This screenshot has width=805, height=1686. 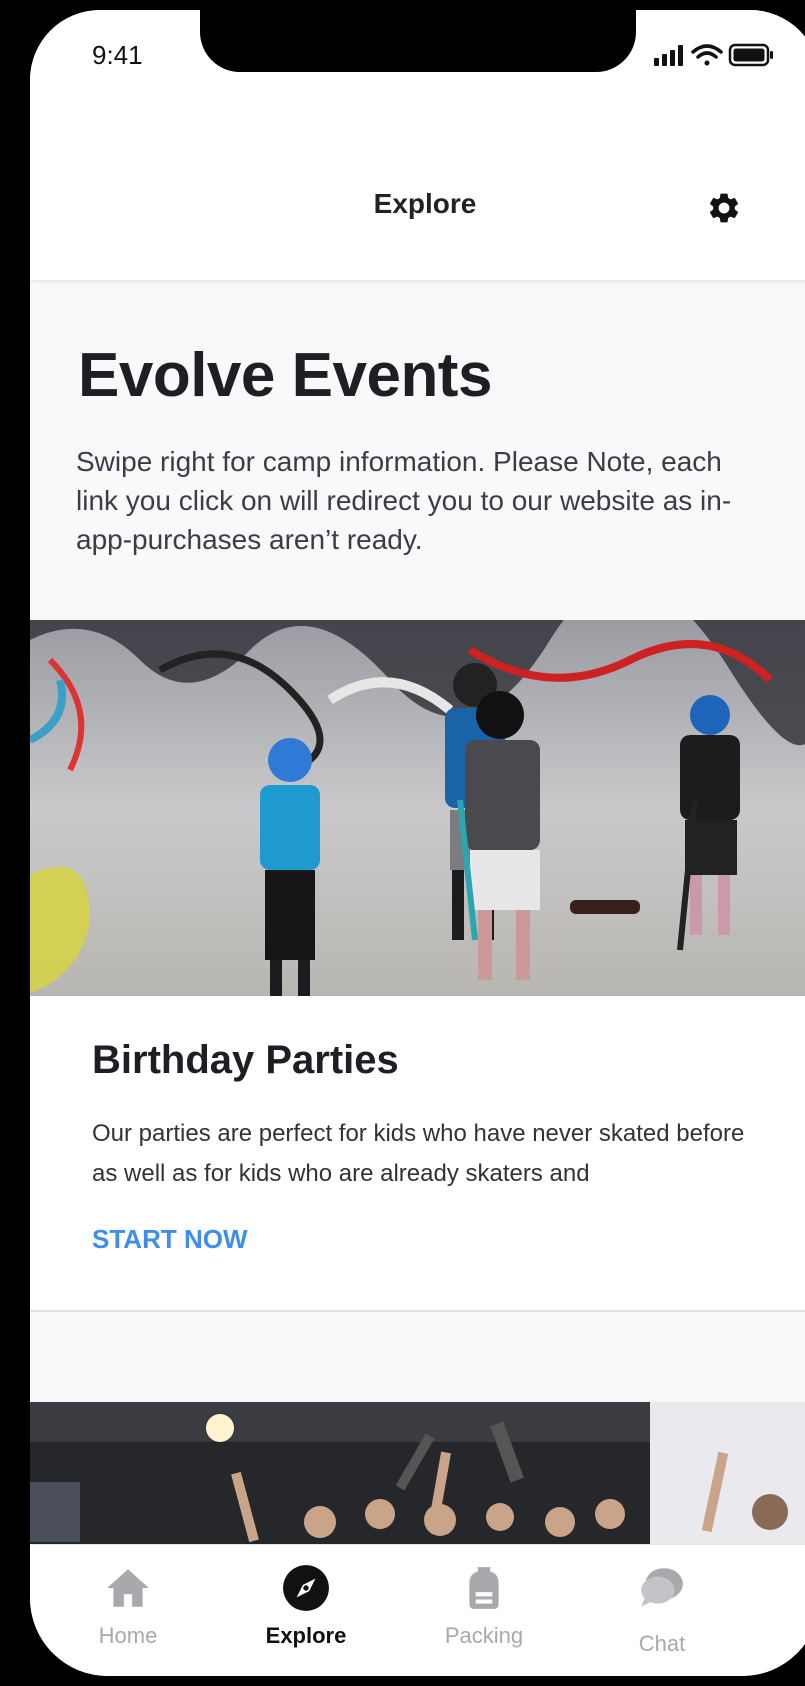 What do you see at coordinates (662, 1643) in the screenshot?
I see `tab-label: Chat` at bounding box center [662, 1643].